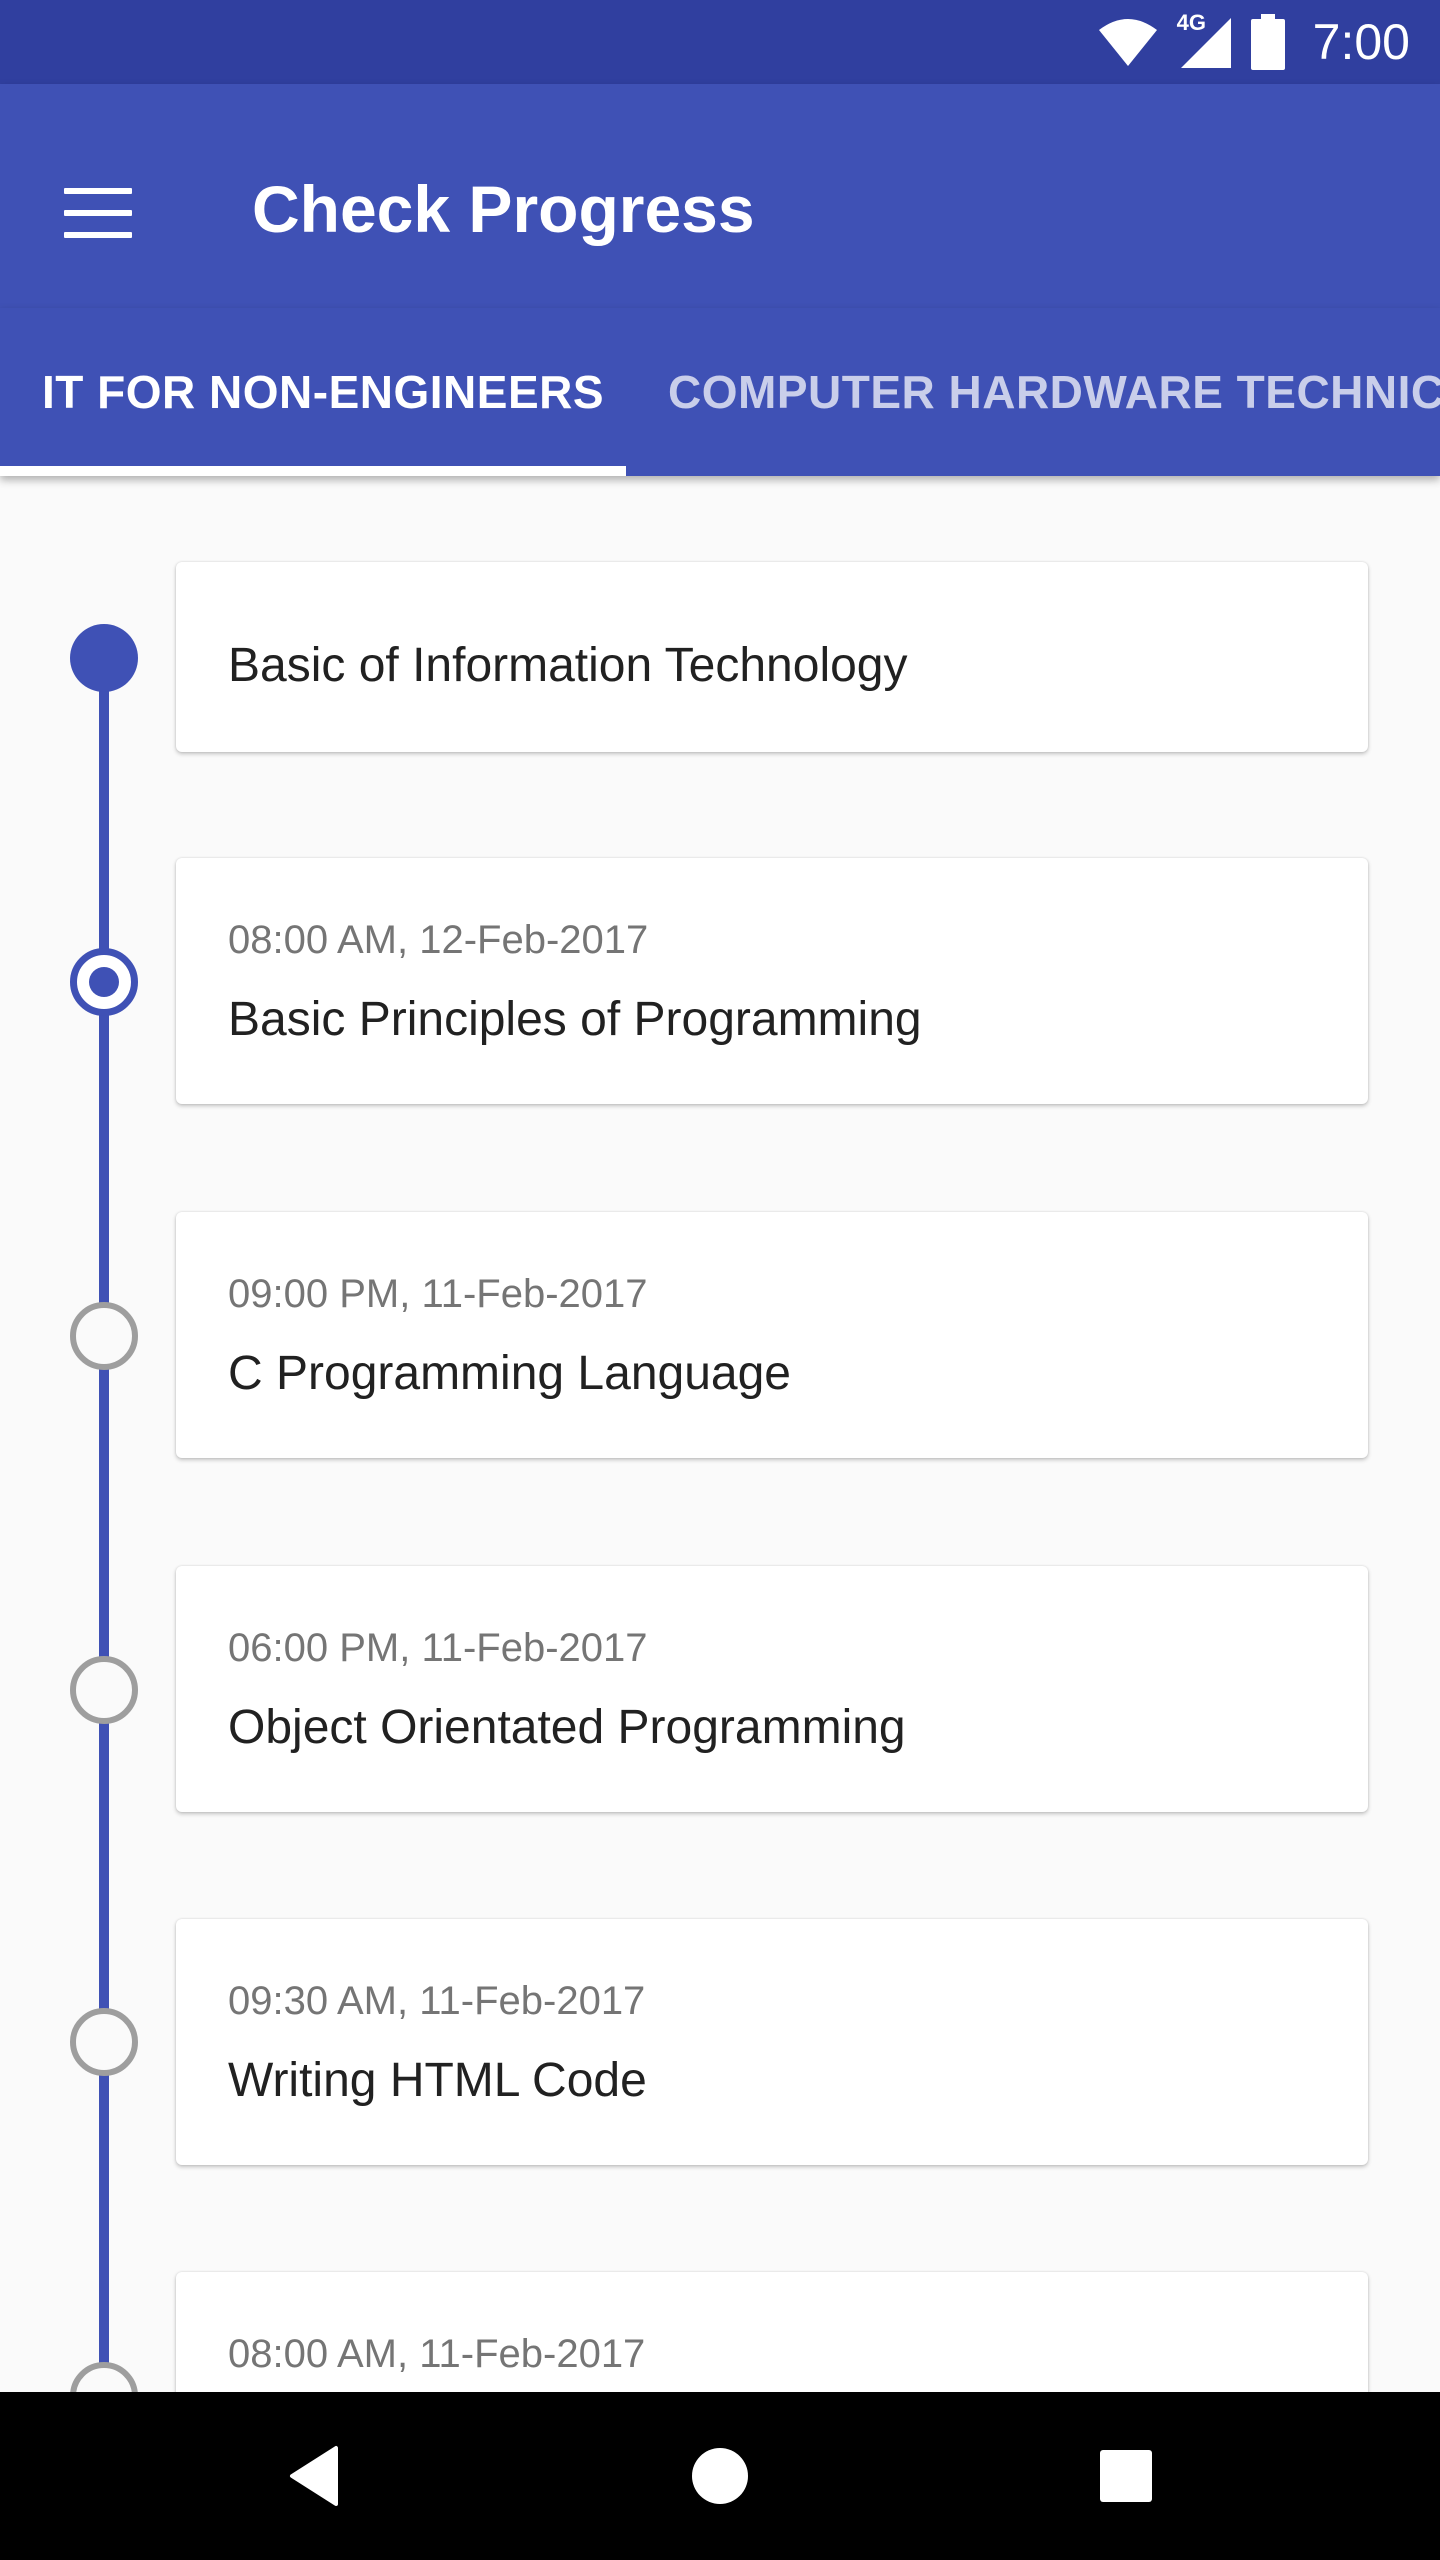  What do you see at coordinates (772, 2332) in the screenshot?
I see `timeline-card: 08:00 AM, 11-Feb-2017` at bounding box center [772, 2332].